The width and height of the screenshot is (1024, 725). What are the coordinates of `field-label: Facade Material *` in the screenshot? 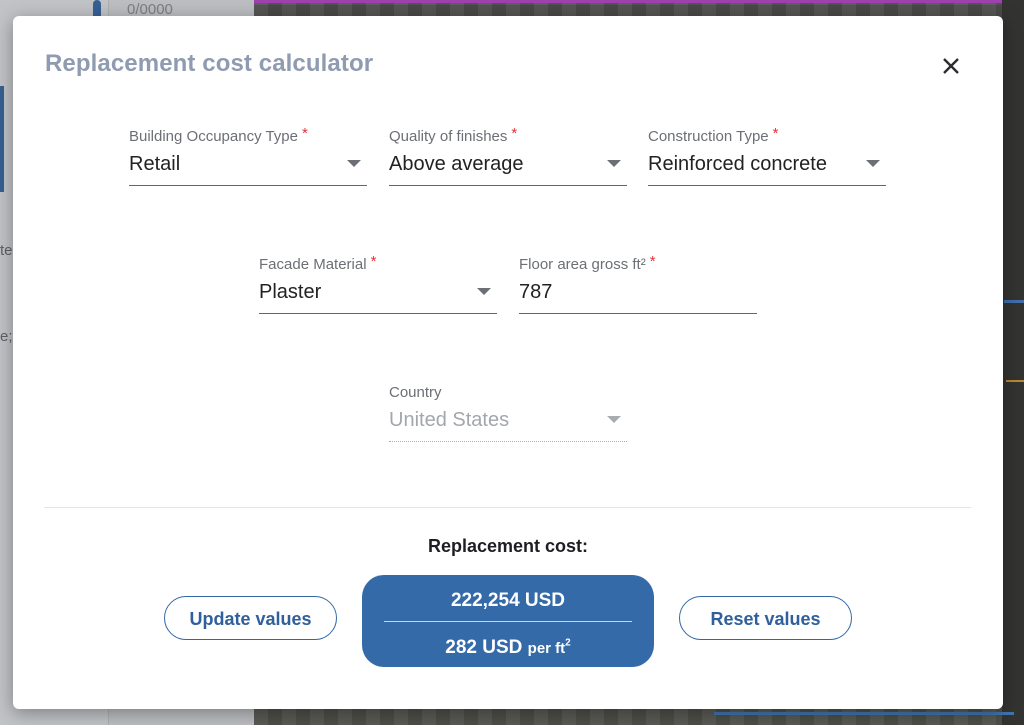 It's located at (318, 263).